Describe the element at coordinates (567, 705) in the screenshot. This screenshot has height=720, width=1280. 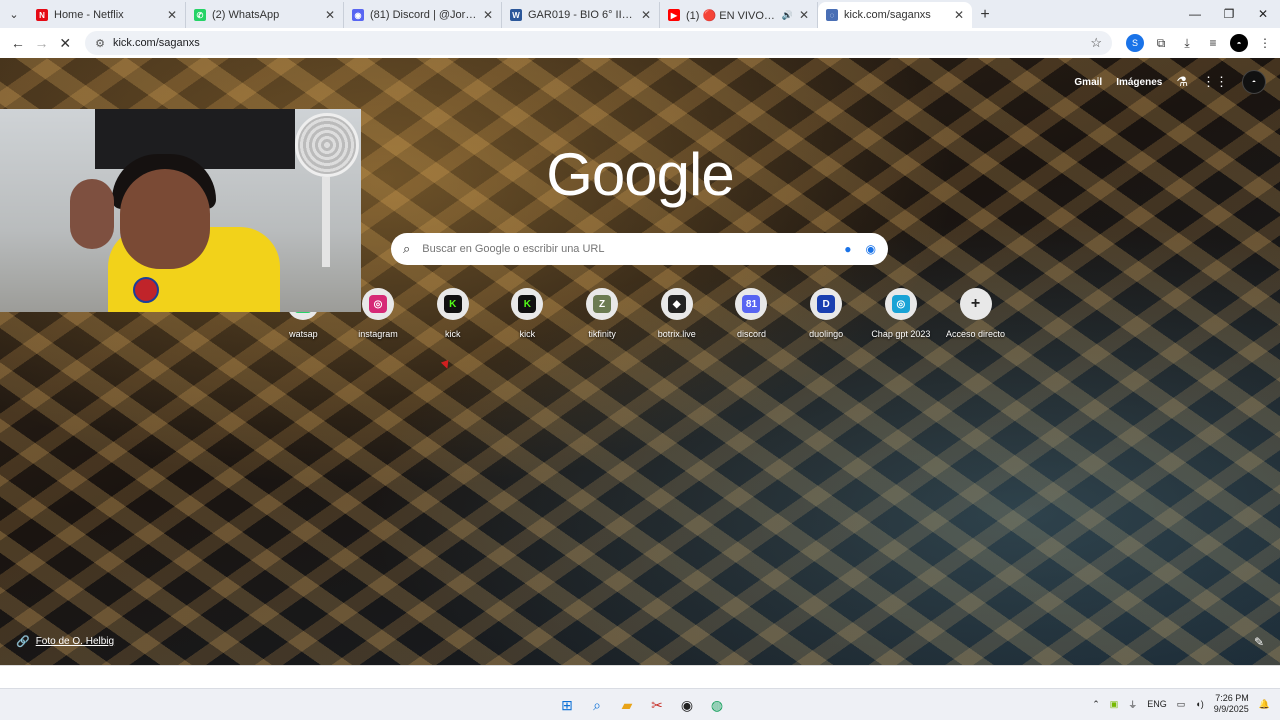
I see `start-icon: ⊞` at that location.